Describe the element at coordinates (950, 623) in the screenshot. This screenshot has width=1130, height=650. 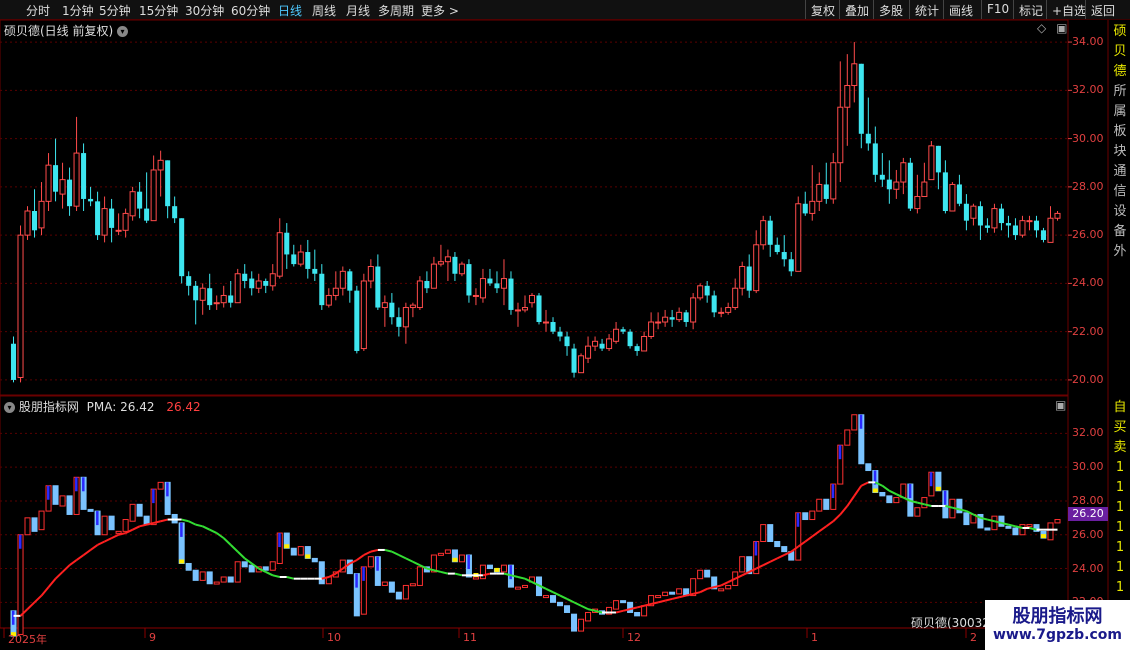
I see `stock-label: 硕贝德(30032` at that location.